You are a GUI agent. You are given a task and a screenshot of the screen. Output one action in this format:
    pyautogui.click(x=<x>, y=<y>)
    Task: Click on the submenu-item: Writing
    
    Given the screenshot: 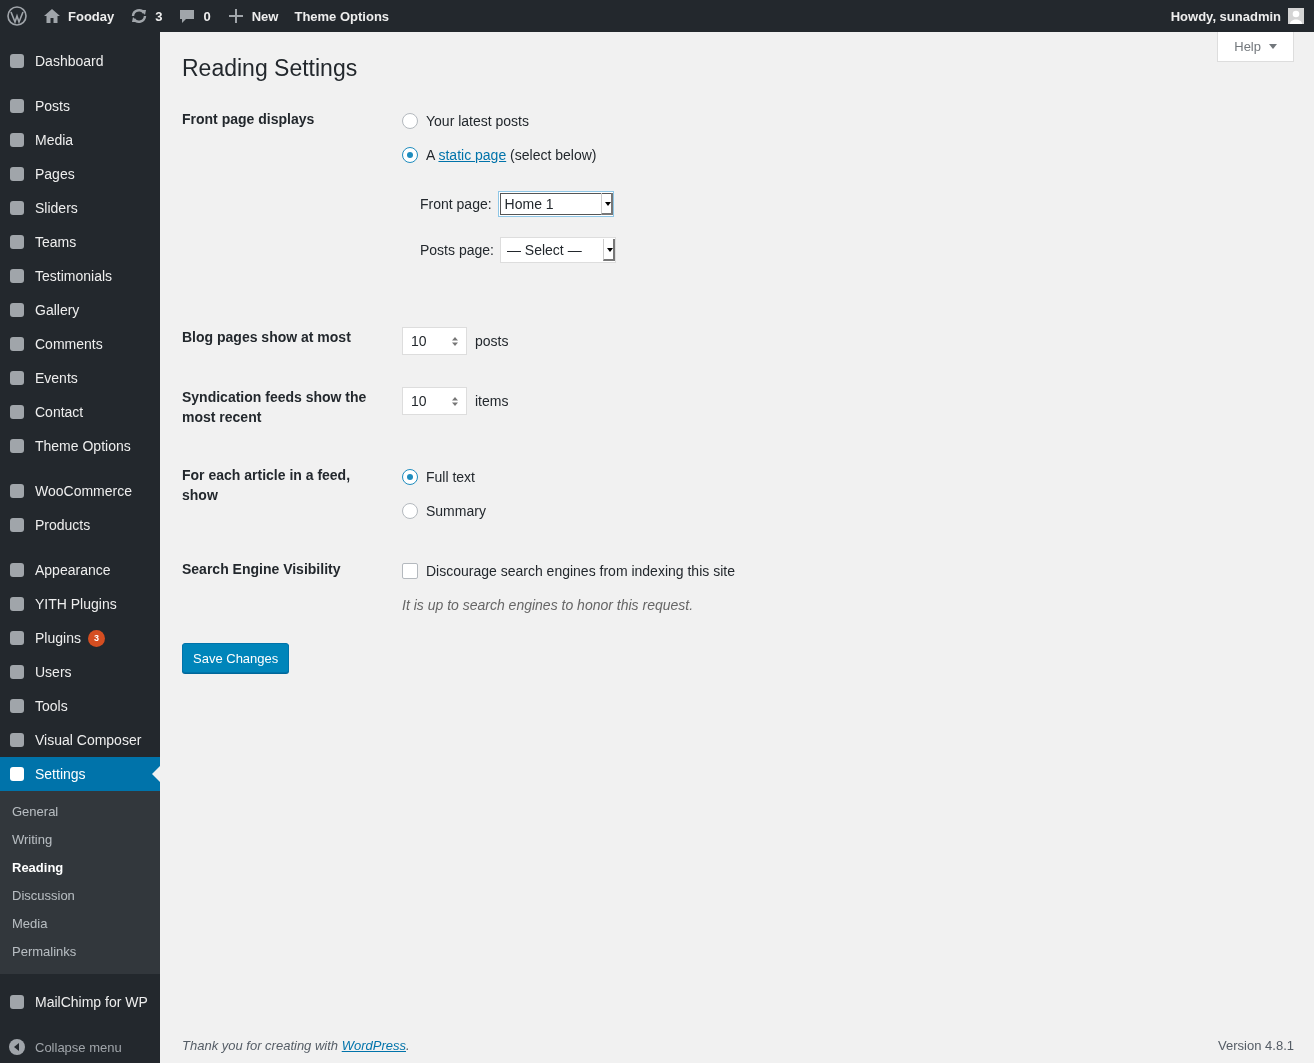 What is the action you would take?
    pyautogui.click(x=80, y=840)
    